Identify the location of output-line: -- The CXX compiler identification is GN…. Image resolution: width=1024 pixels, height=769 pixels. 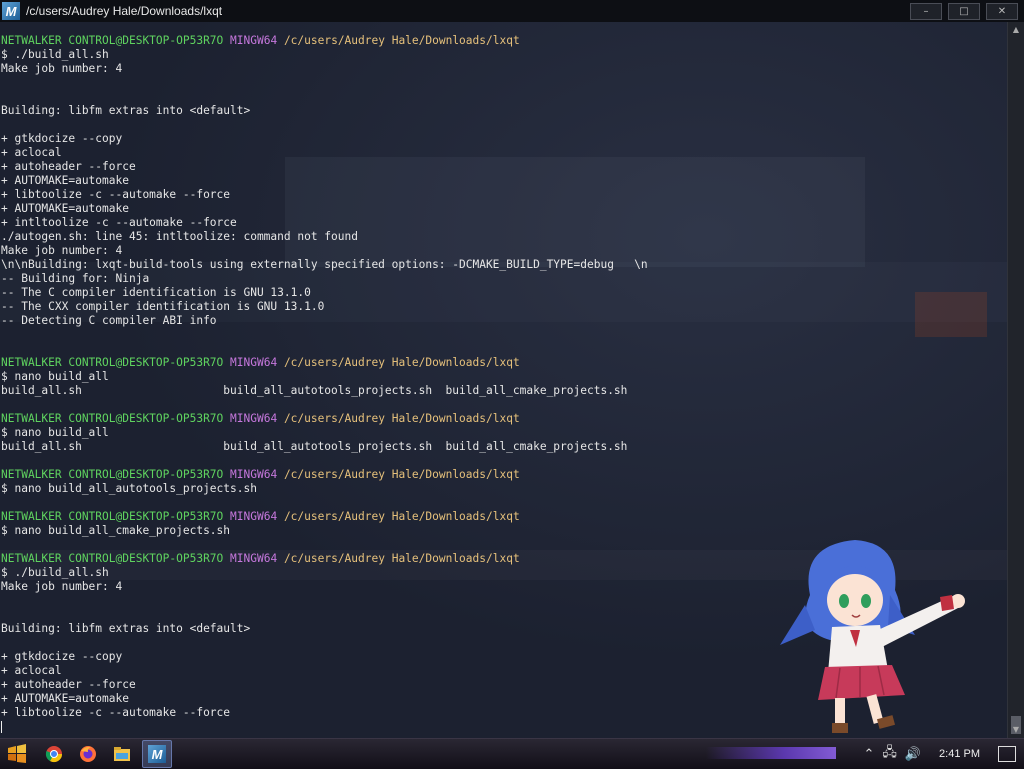
(163, 306).